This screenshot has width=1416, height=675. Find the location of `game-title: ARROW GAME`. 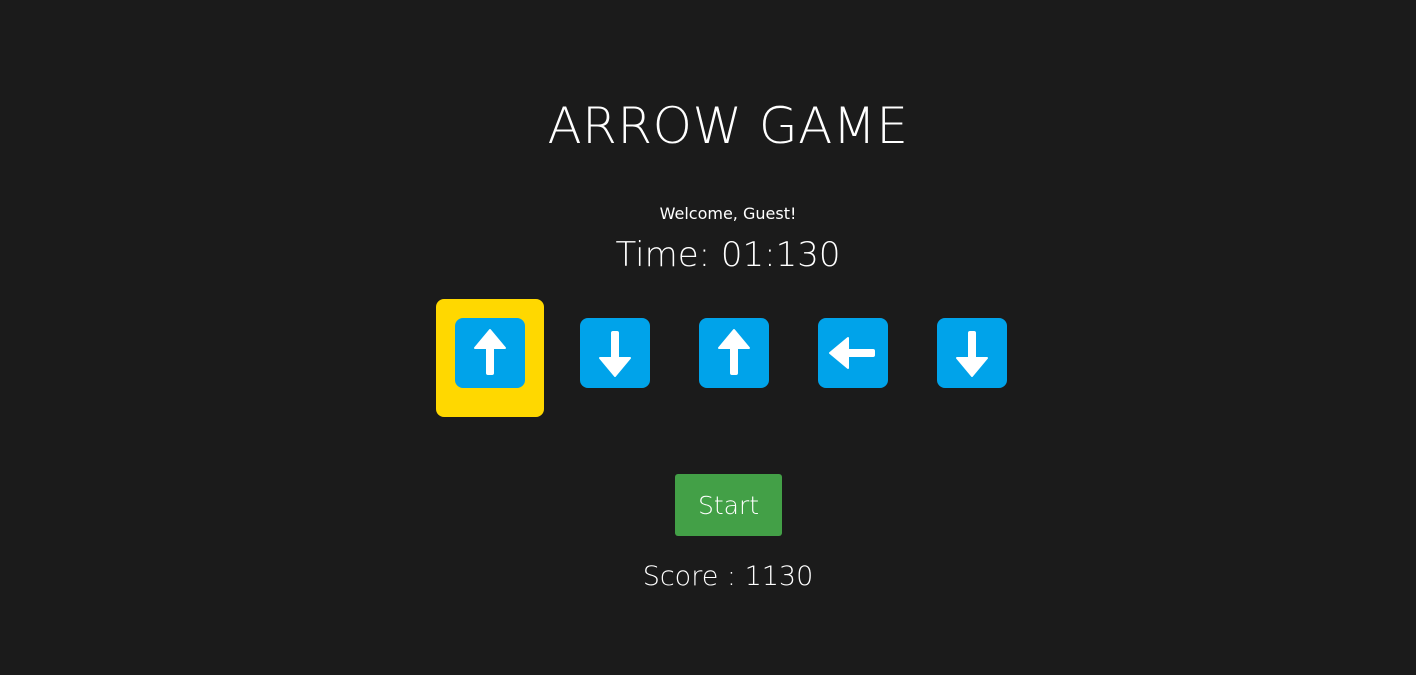

game-title: ARROW GAME is located at coordinates (728, 126).